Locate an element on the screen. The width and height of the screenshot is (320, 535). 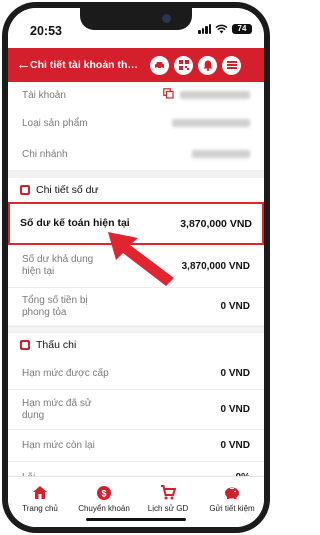
row-label: Tài khoản is located at coordinates (44, 95).